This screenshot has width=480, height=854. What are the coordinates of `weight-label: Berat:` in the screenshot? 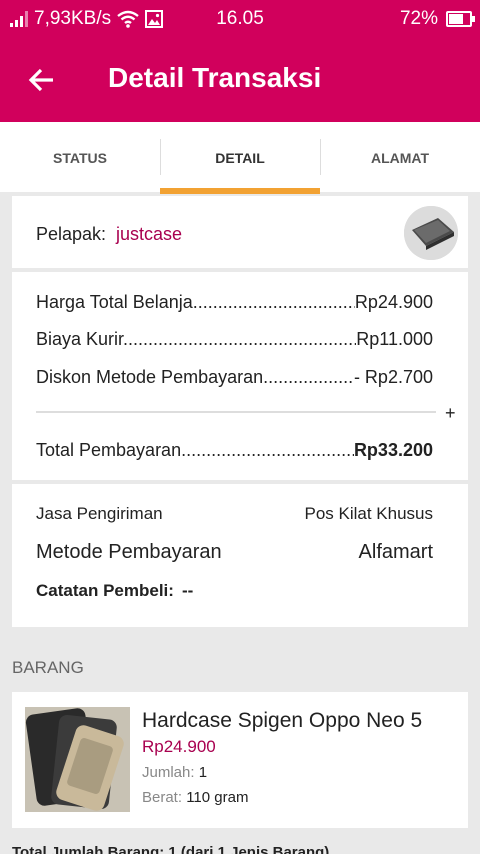 It's located at (162, 797).